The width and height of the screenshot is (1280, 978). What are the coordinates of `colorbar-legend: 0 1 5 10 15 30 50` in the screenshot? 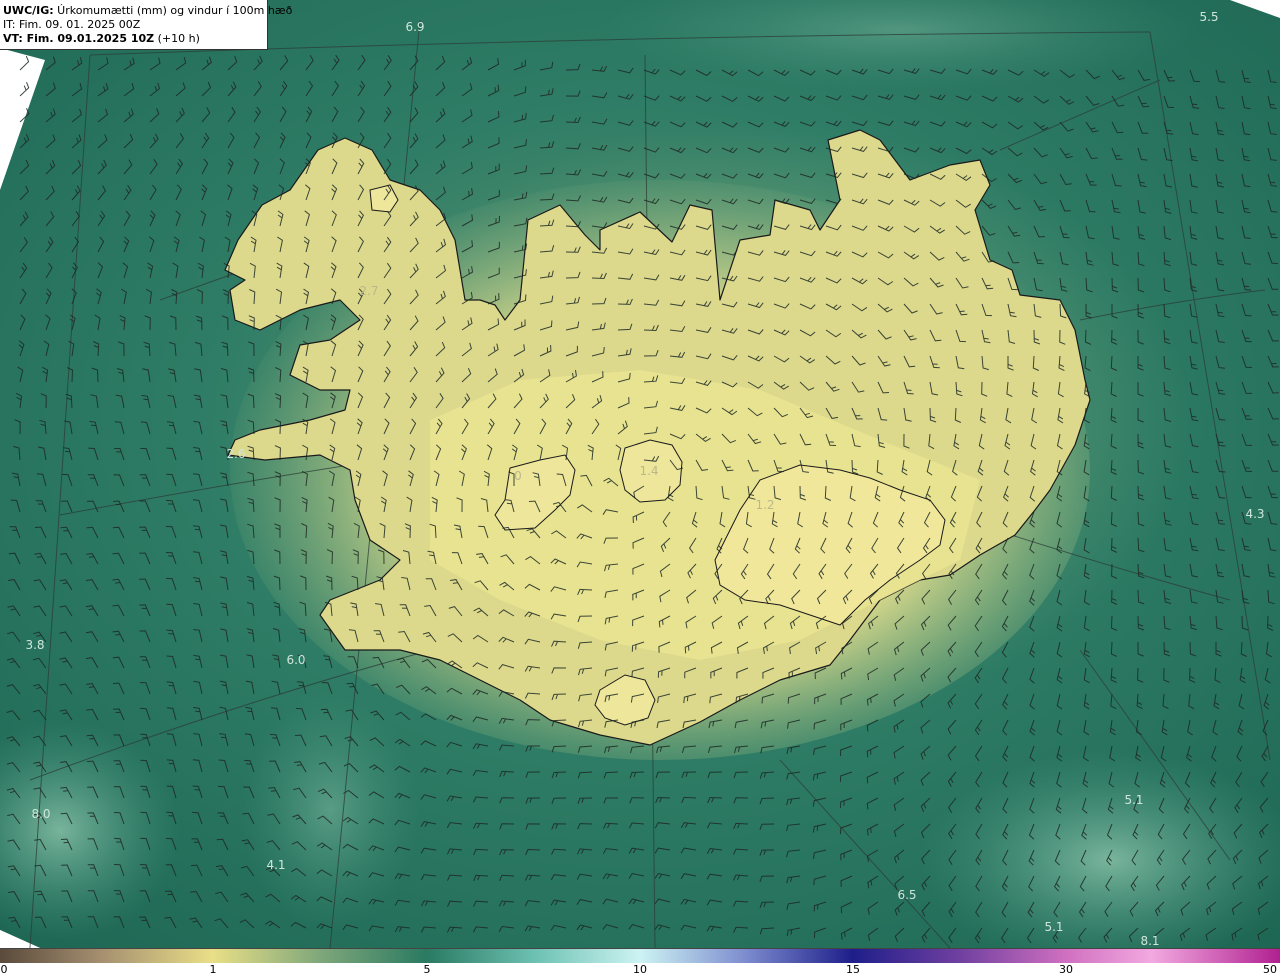 It's located at (640, 963).